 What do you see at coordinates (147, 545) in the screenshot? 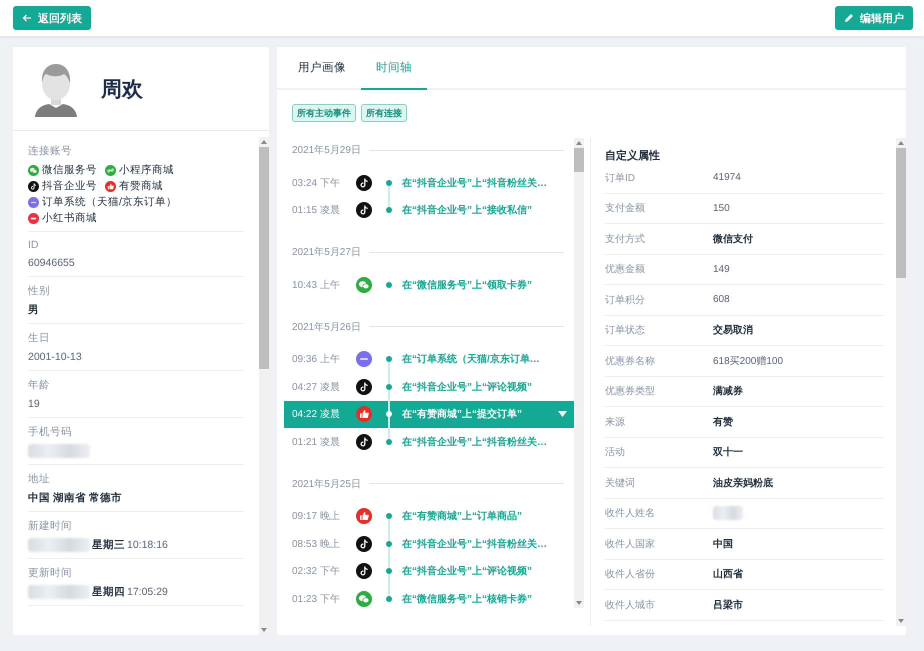
I see `field-value: 10:18:16` at bounding box center [147, 545].